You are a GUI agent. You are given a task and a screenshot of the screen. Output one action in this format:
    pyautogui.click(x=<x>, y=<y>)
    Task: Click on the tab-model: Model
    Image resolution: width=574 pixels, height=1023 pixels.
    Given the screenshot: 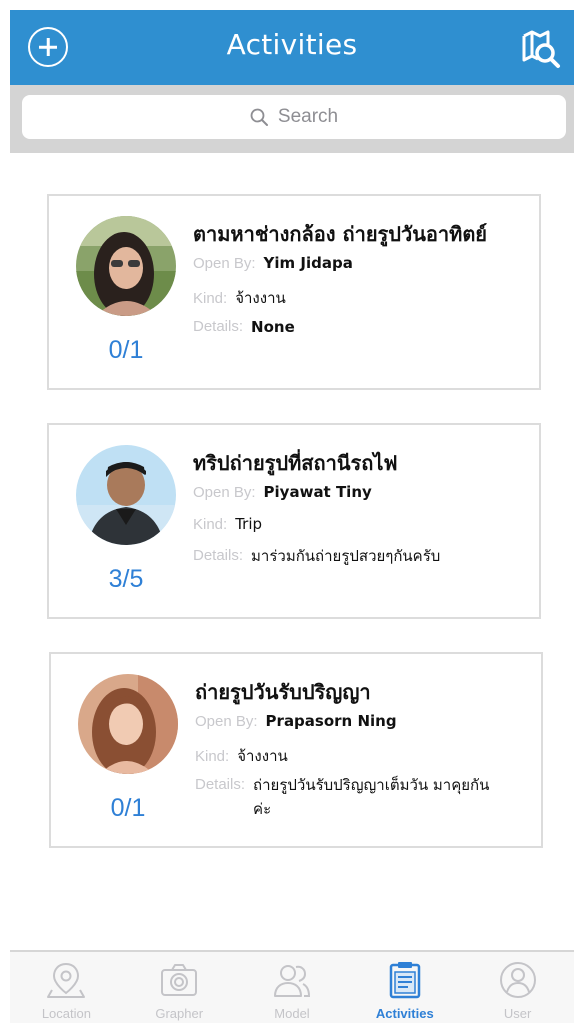 What is the action you would take?
    pyautogui.click(x=292, y=987)
    